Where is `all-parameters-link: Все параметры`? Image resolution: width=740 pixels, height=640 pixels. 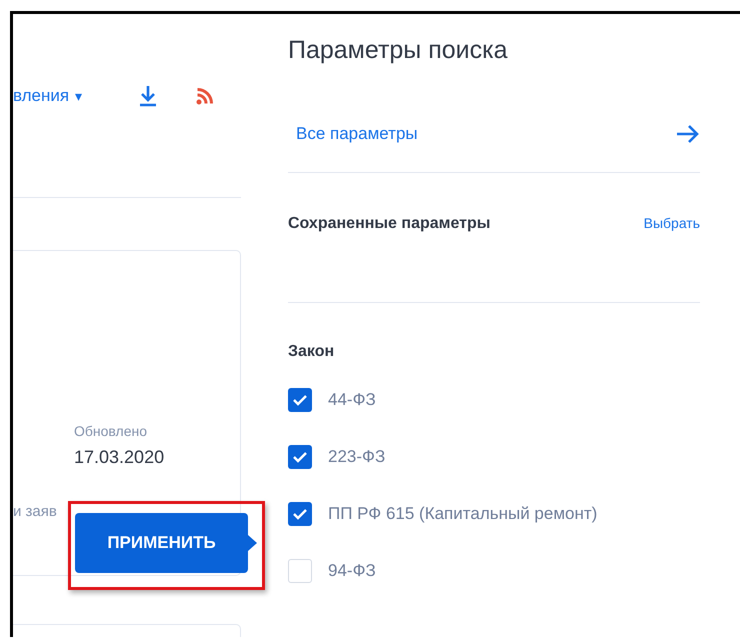 all-parameters-link: Все параметры is located at coordinates (357, 134).